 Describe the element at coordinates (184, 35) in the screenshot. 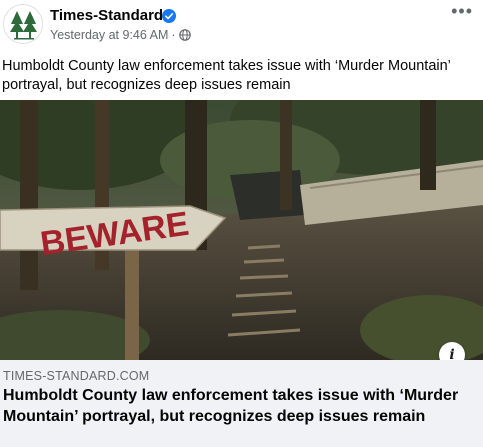

I see `globe-icon` at that location.